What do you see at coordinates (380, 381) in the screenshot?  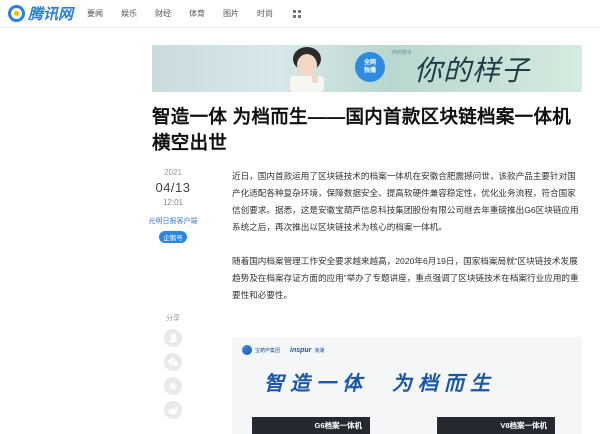 I see `figure-slogan: 智造一体 为档而生` at bounding box center [380, 381].